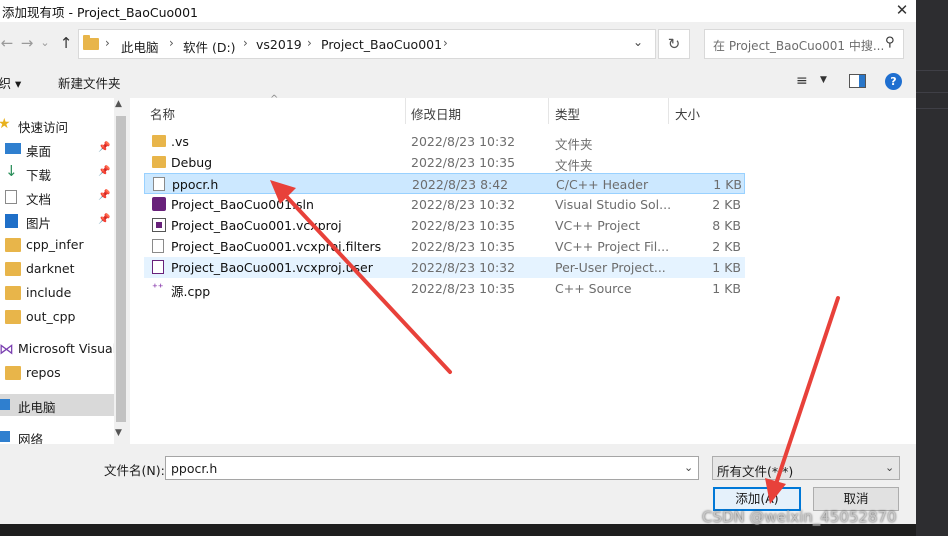 The image size is (948, 536). I want to click on sidebar-item-desktop: 桌面 📌, so click(57, 149).